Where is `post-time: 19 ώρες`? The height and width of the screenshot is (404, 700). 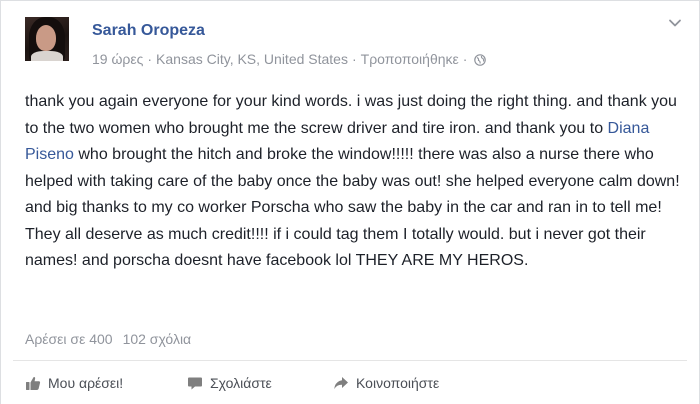 post-time: 19 ώρες is located at coordinates (117, 59).